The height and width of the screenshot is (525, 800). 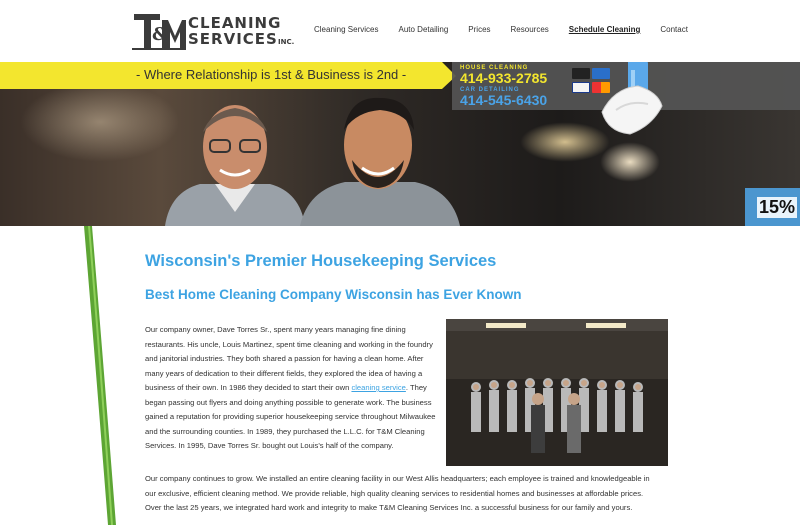 What do you see at coordinates (346, 29) in the screenshot?
I see `nav-cleaning-services: Cleaning Services` at bounding box center [346, 29].